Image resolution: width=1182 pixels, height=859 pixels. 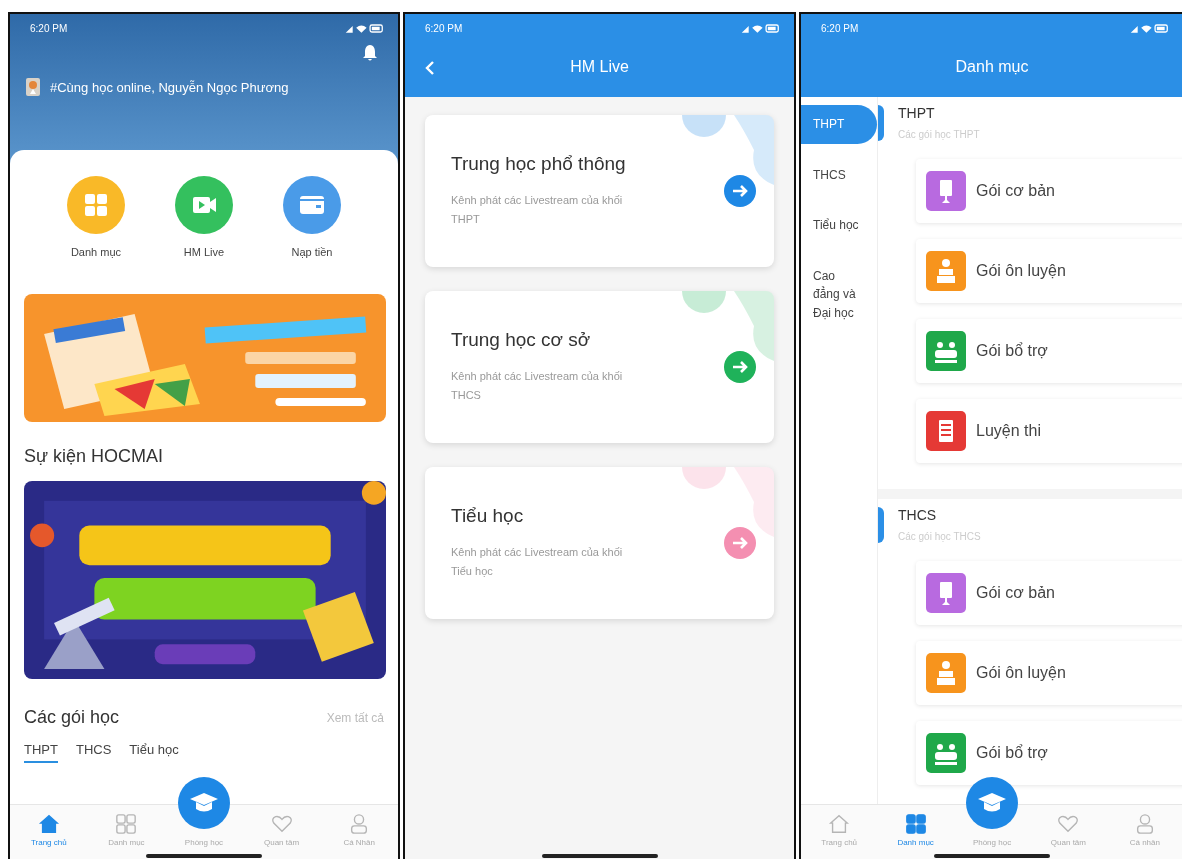 What do you see at coordinates (154, 750) in the screenshot?
I see `tab: Tiểu học` at bounding box center [154, 750].